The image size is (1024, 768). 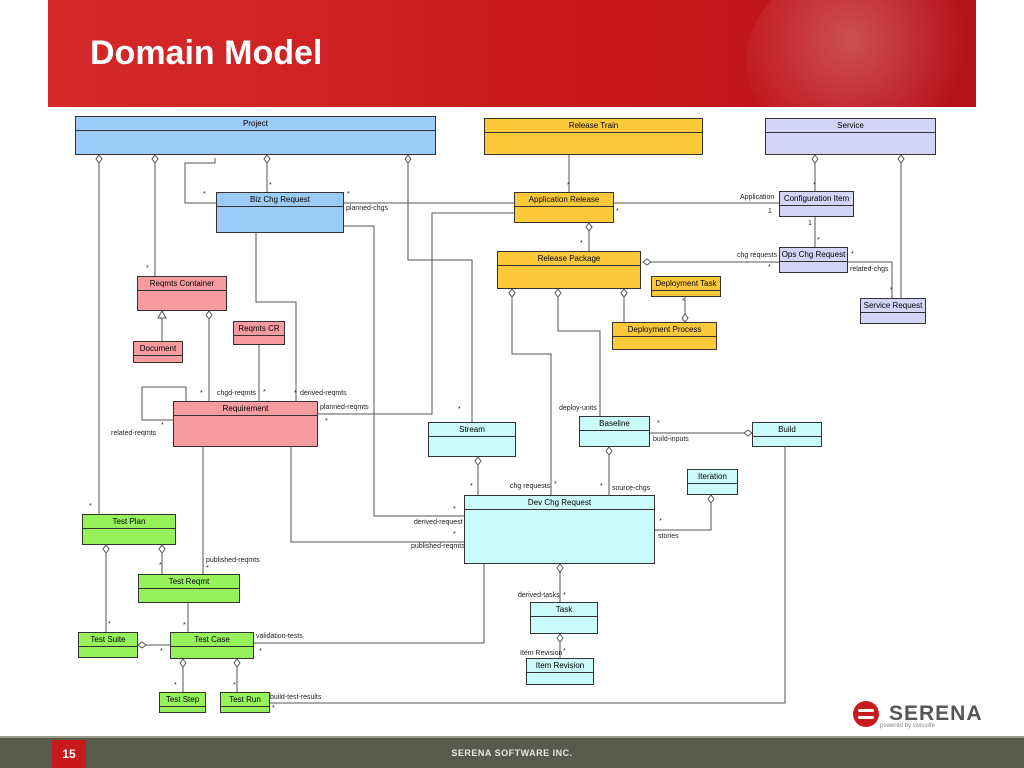 I want to click on label-build-inputs: build-inputs, so click(x=671, y=439).